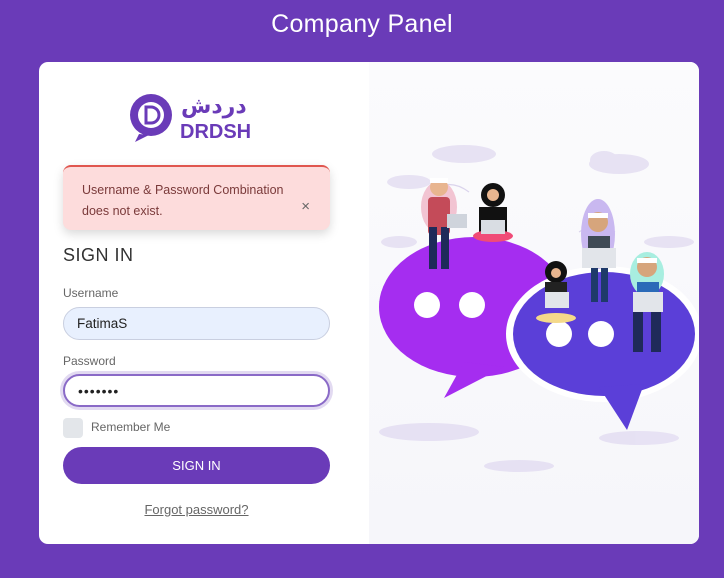  Describe the element at coordinates (196, 323) in the screenshot. I see `username-input: FatimaS` at that location.